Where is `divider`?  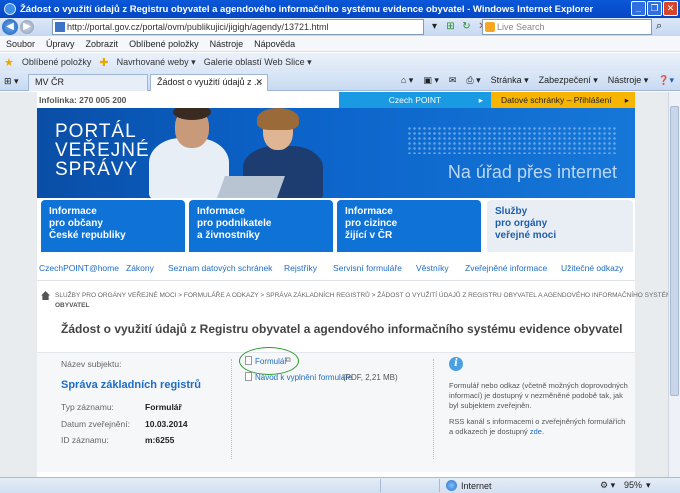
divider is located at coordinates (336, 280).